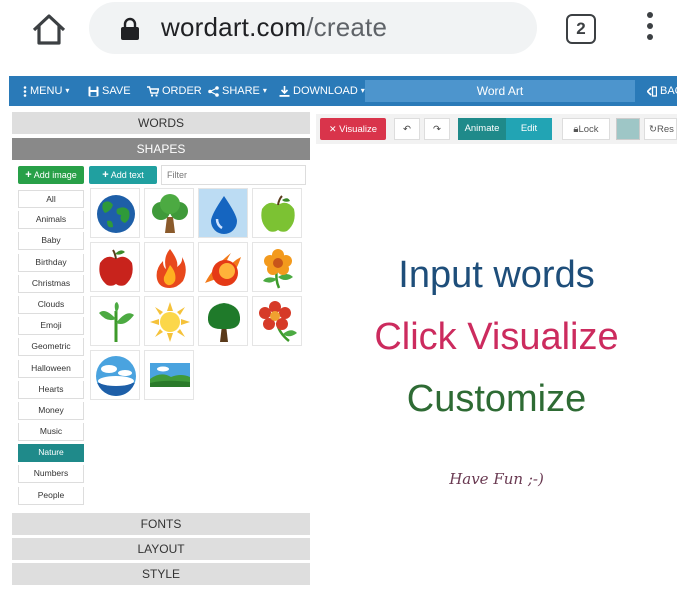 Image resolution: width=677 pixels, height=590 pixels. What do you see at coordinates (496, 275) in the screenshot?
I see `canvas-line-input-words: Input words` at bounding box center [496, 275].